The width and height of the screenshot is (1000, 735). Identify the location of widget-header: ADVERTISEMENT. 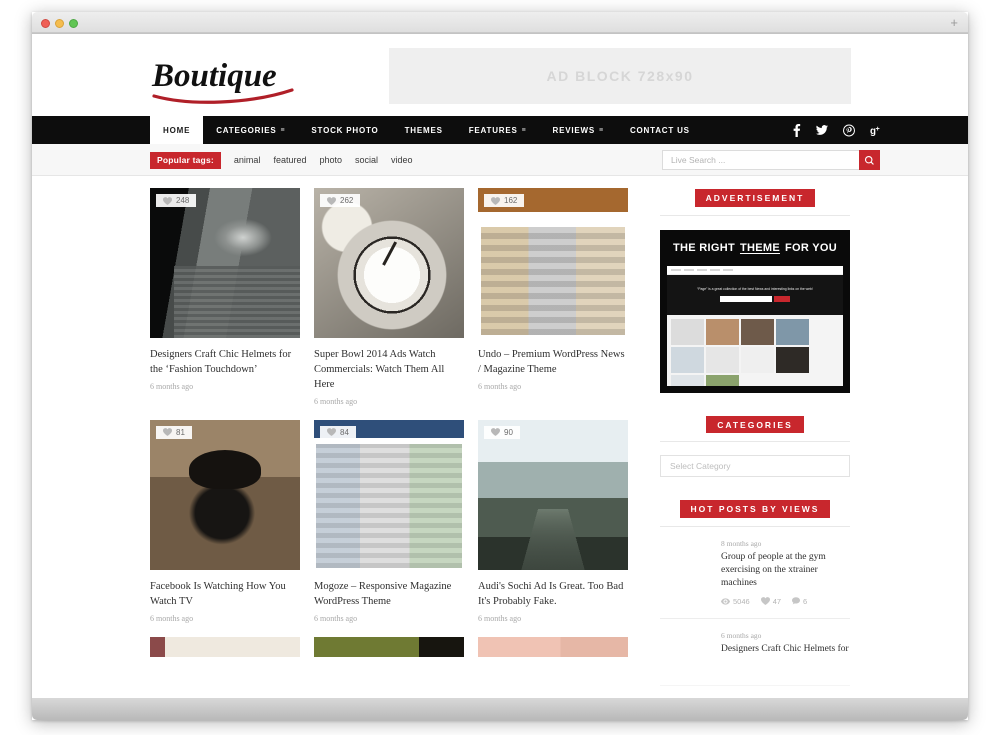
(755, 202).